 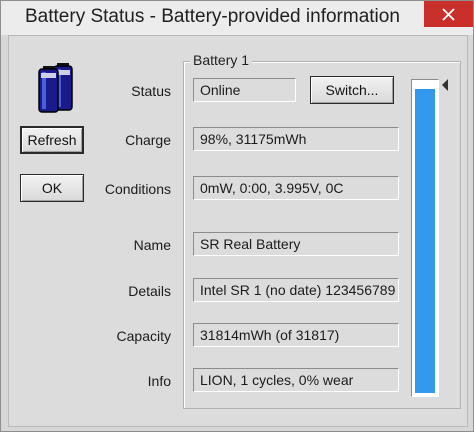 What do you see at coordinates (221, 60) in the screenshot?
I see `battery-group-title: Battery 1` at bounding box center [221, 60].